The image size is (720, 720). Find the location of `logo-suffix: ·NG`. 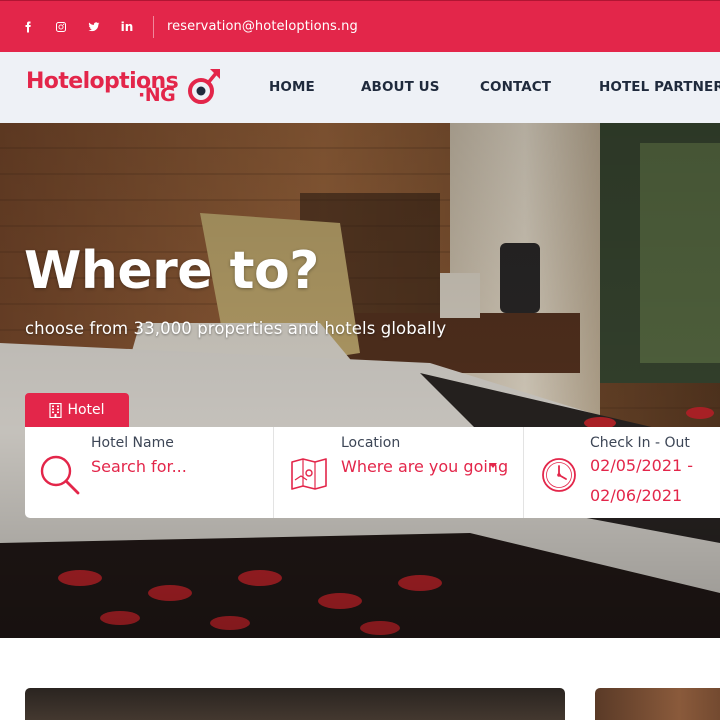

logo-suffix: ·NG is located at coordinates (157, 95).